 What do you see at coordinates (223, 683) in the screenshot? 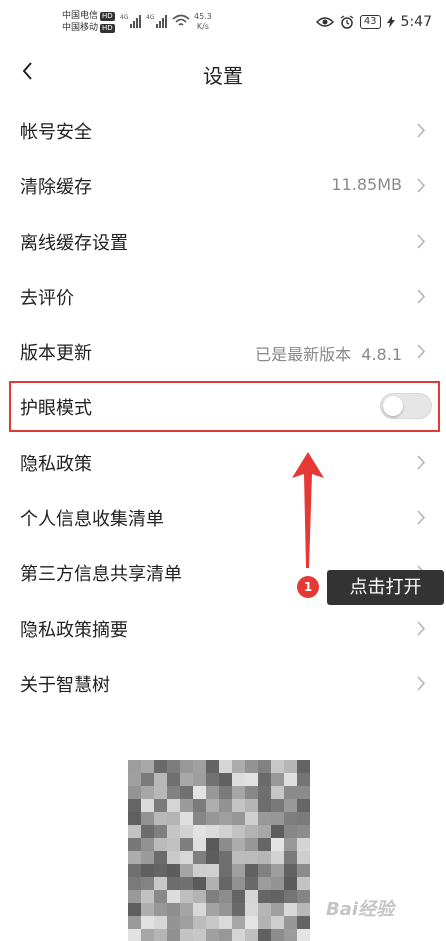
I see `settings-item-about: 关于智慧树` at bounding box center [223, 683].